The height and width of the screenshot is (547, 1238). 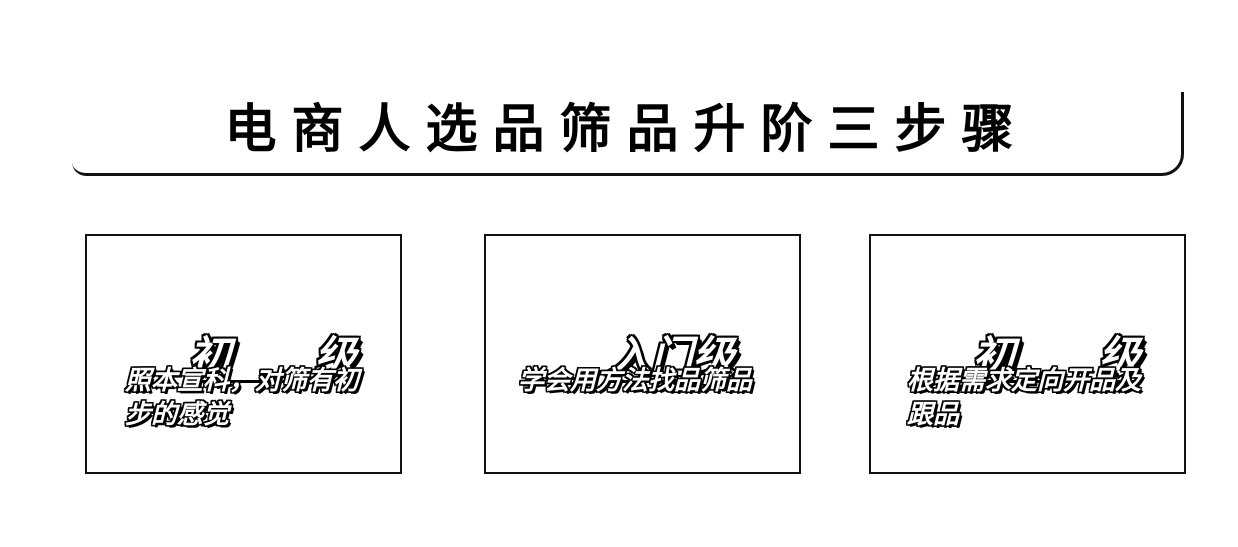 What do you see at coordinates (243, 354) in the screenshot?
I see `step-card-1: 初 级 照本宣科，对筛有初步的感觉` at bounding box center [243, 354].